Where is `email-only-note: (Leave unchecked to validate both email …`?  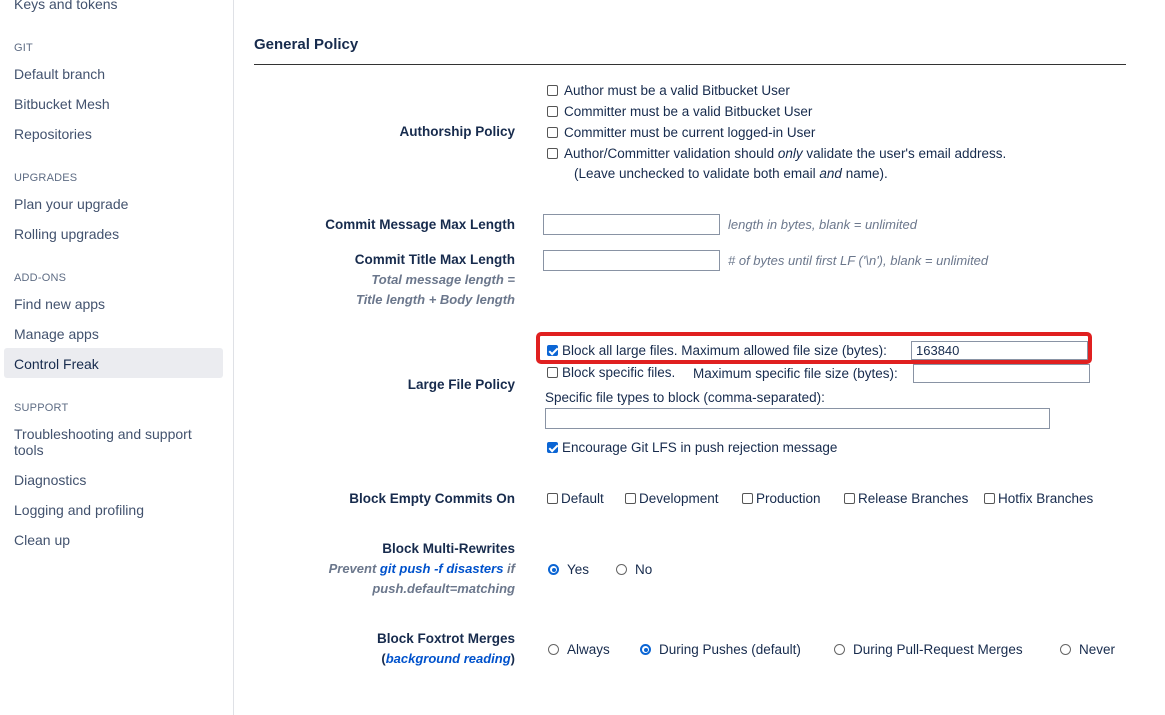 email-only-note: (Leave unchecked to validate both email … is located at coordinates (731, 173).